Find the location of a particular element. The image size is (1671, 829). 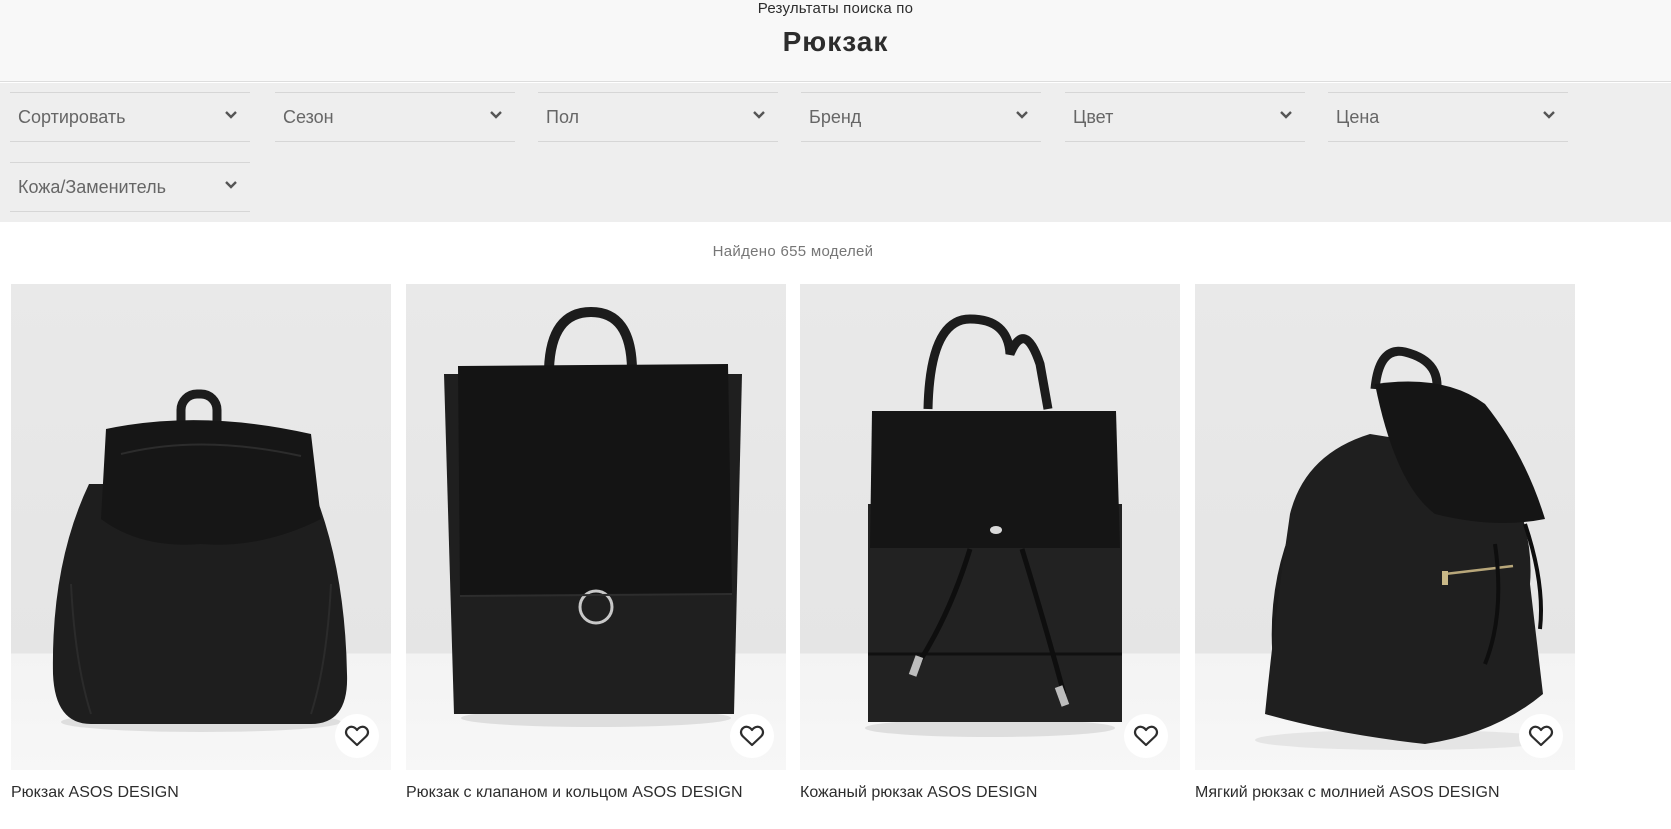

product-card: Кожаный рюкзак ASOS DESIGN is located at coordinates (990, 548).